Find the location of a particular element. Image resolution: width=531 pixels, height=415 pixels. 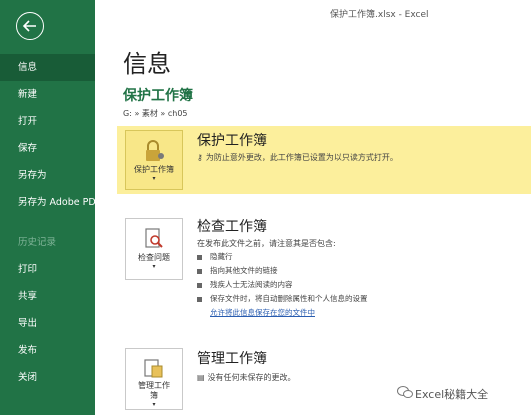

manage-workbook-status: ▤ 没有任何未保存的更改。 is located at coordinates (246, 377).